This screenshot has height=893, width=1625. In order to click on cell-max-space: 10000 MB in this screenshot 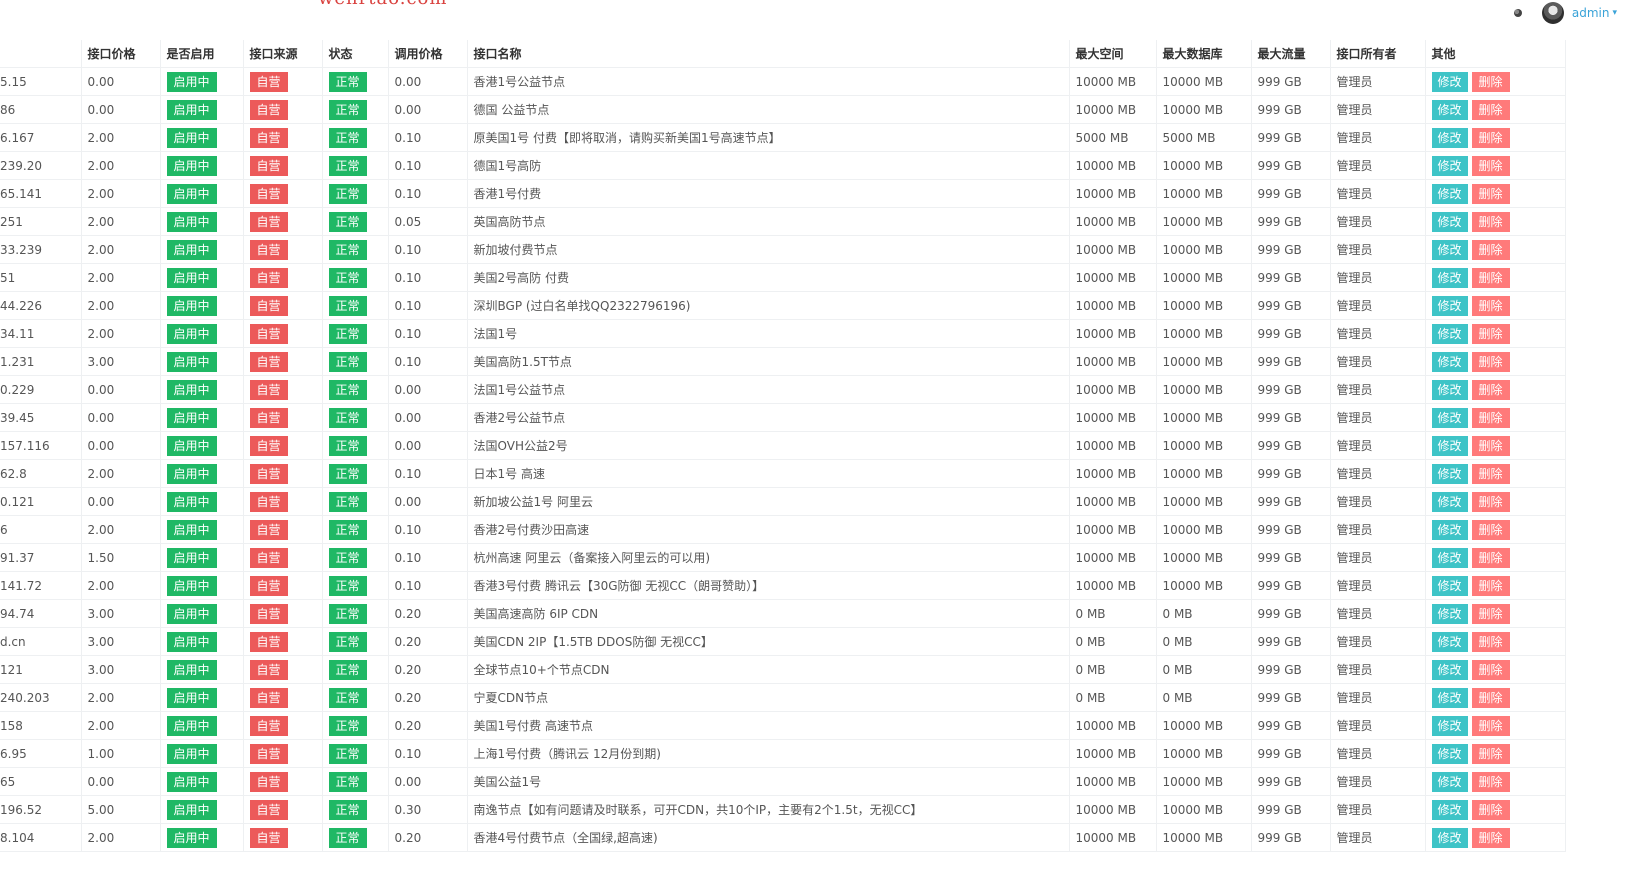, I will do `click(1113, 585)`.